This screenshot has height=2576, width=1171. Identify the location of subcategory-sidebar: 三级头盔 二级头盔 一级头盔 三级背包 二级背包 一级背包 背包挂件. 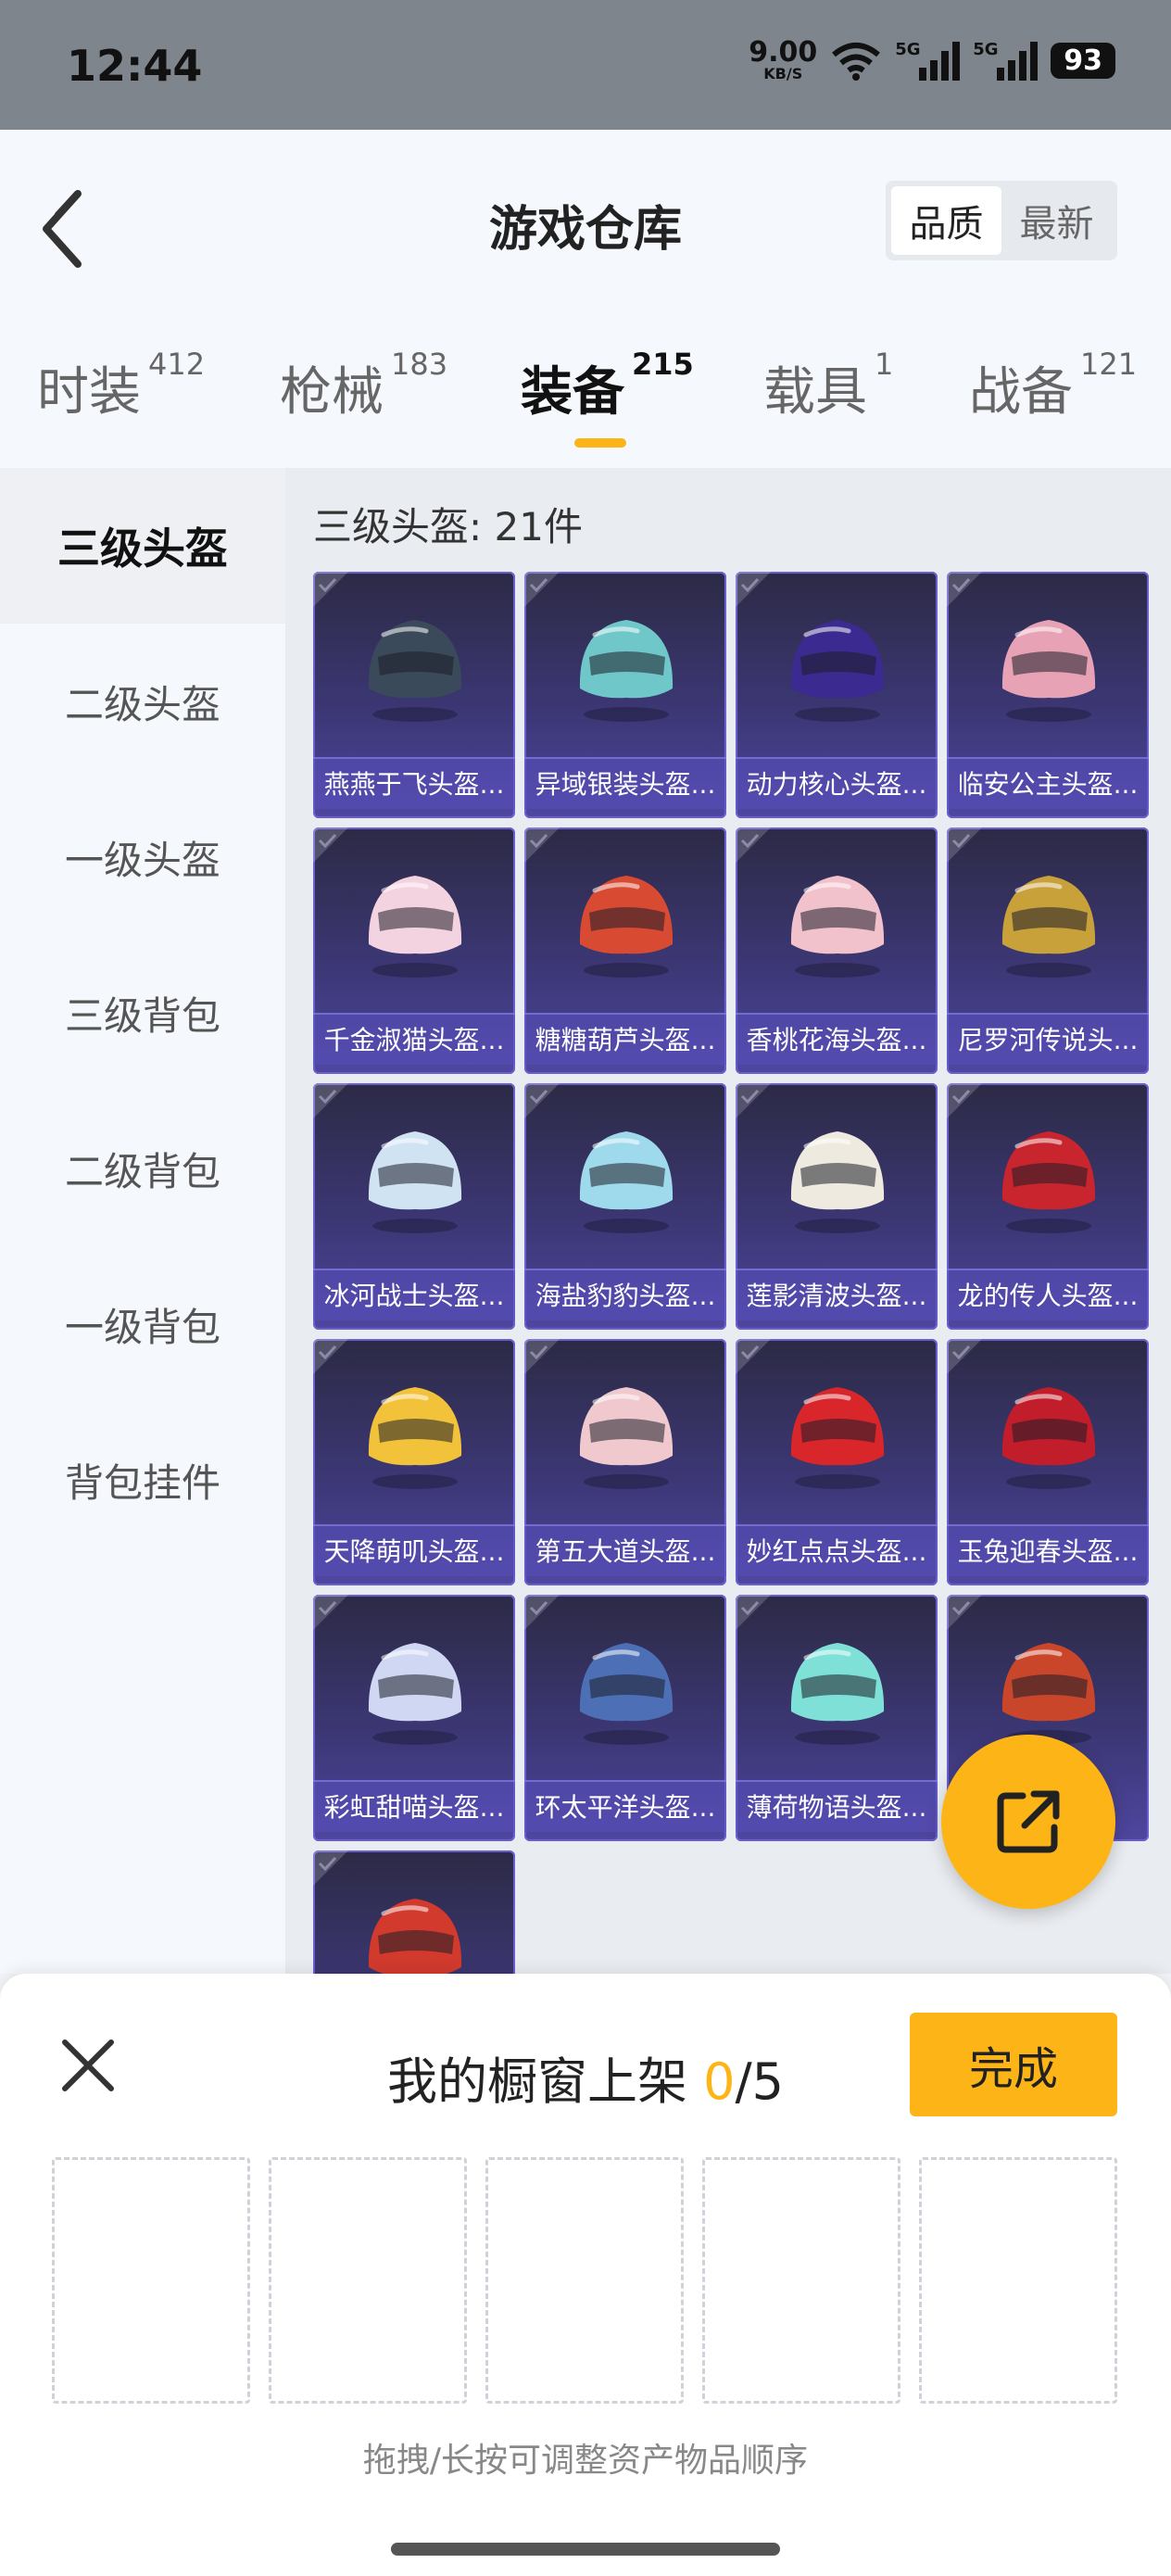
(142, 1221).